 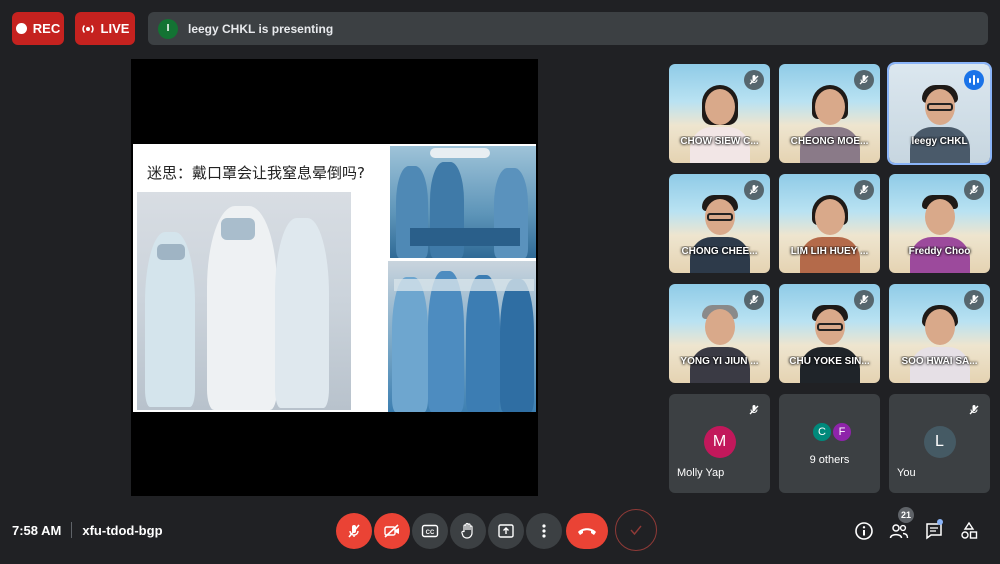 I want to click on photo-medical-staff-ppe, so click(x=244, y=301).